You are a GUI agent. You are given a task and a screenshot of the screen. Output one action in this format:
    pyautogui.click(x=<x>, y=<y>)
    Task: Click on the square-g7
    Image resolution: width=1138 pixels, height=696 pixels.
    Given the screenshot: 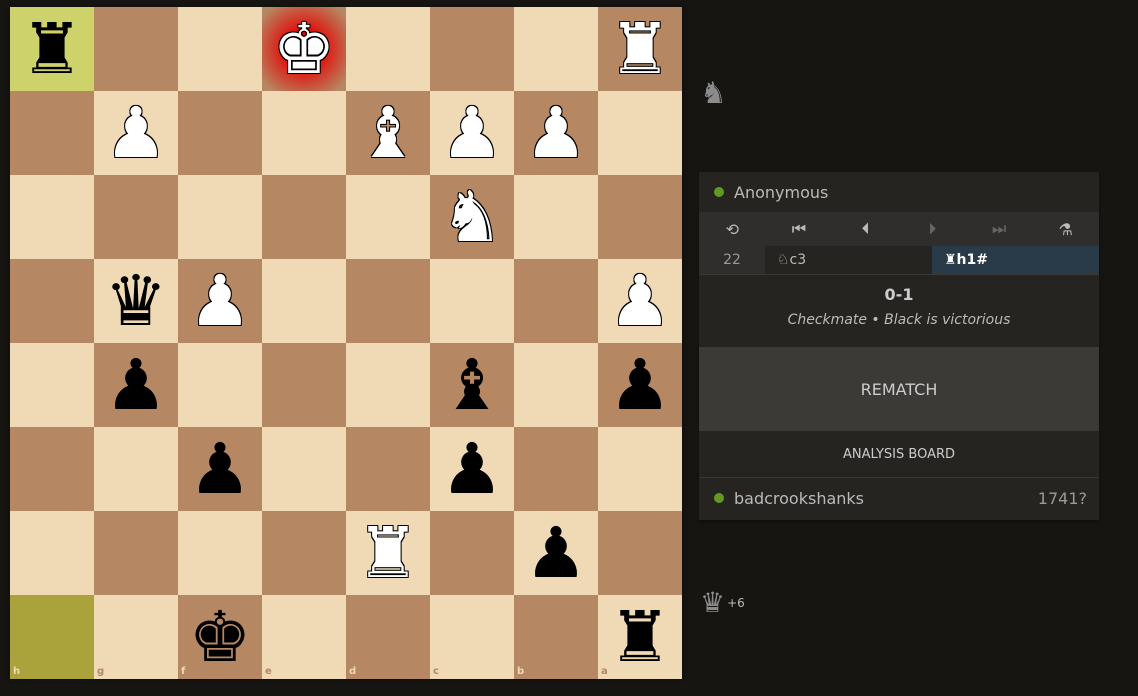 What is the action you would take?
    pyautogui.click(x=136, y=553)
    